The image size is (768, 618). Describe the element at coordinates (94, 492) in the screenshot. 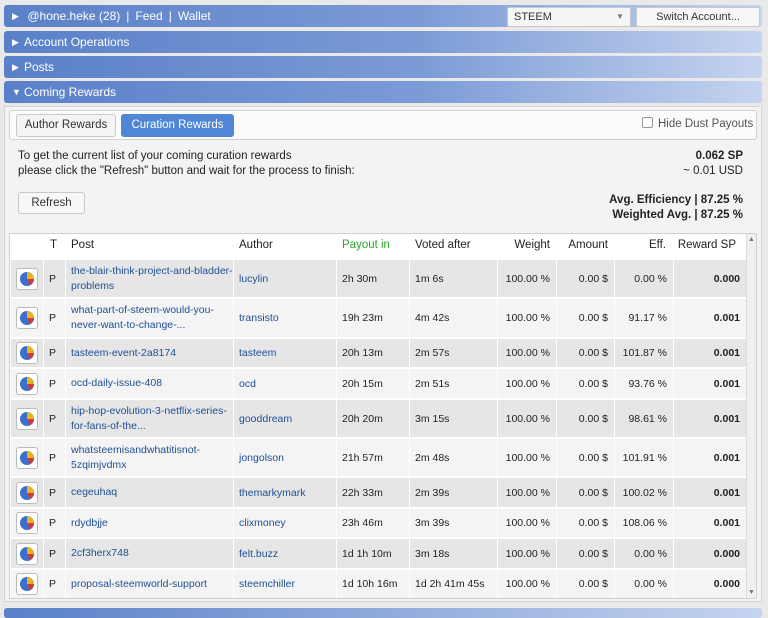

I see `post-link: cegeuhaq` at that location.